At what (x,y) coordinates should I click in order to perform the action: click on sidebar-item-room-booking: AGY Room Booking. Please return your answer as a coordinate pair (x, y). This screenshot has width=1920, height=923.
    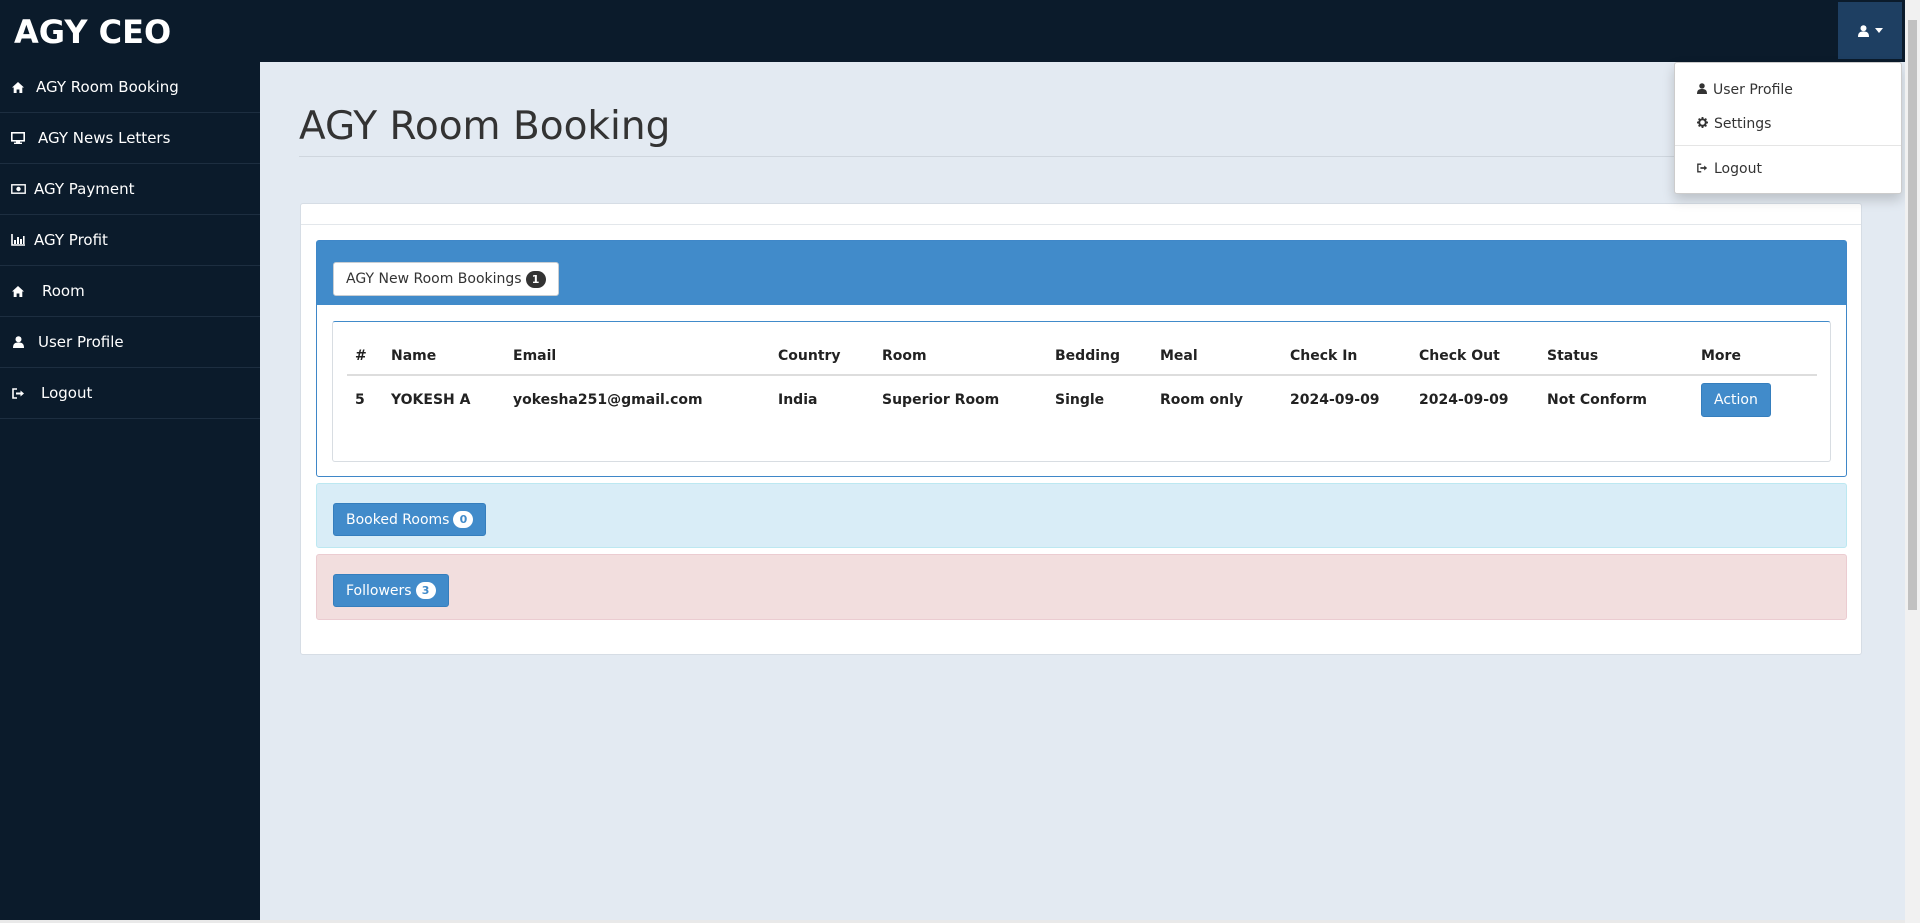
    Looking at the image, I should click on (130, 87).